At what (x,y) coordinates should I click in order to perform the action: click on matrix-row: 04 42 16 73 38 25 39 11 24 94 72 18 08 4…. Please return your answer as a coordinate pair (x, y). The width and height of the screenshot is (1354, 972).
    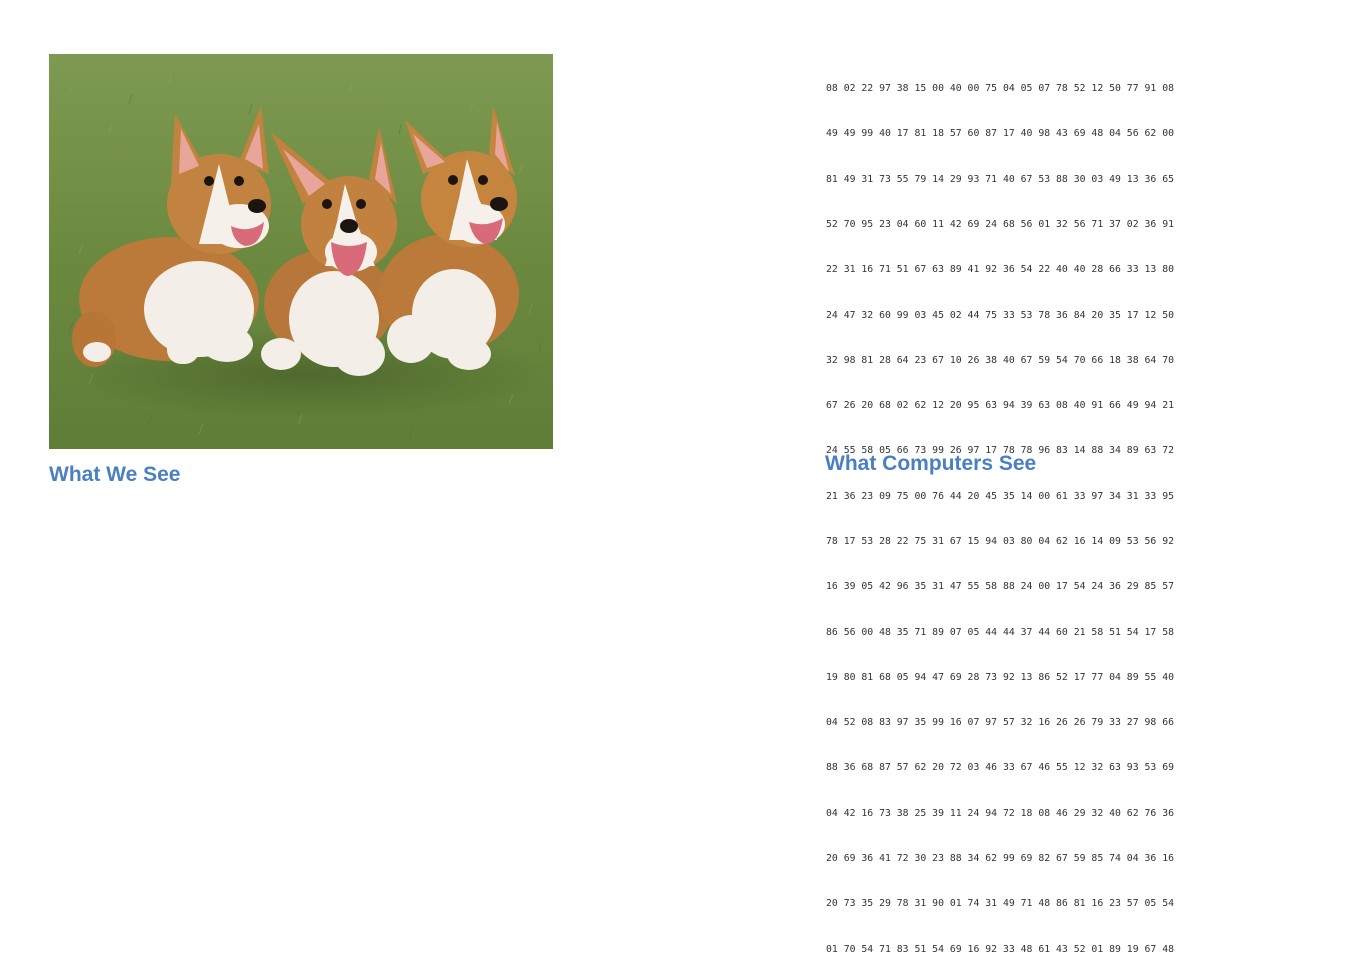
    Looking at the image, I should click on (1000, 813).